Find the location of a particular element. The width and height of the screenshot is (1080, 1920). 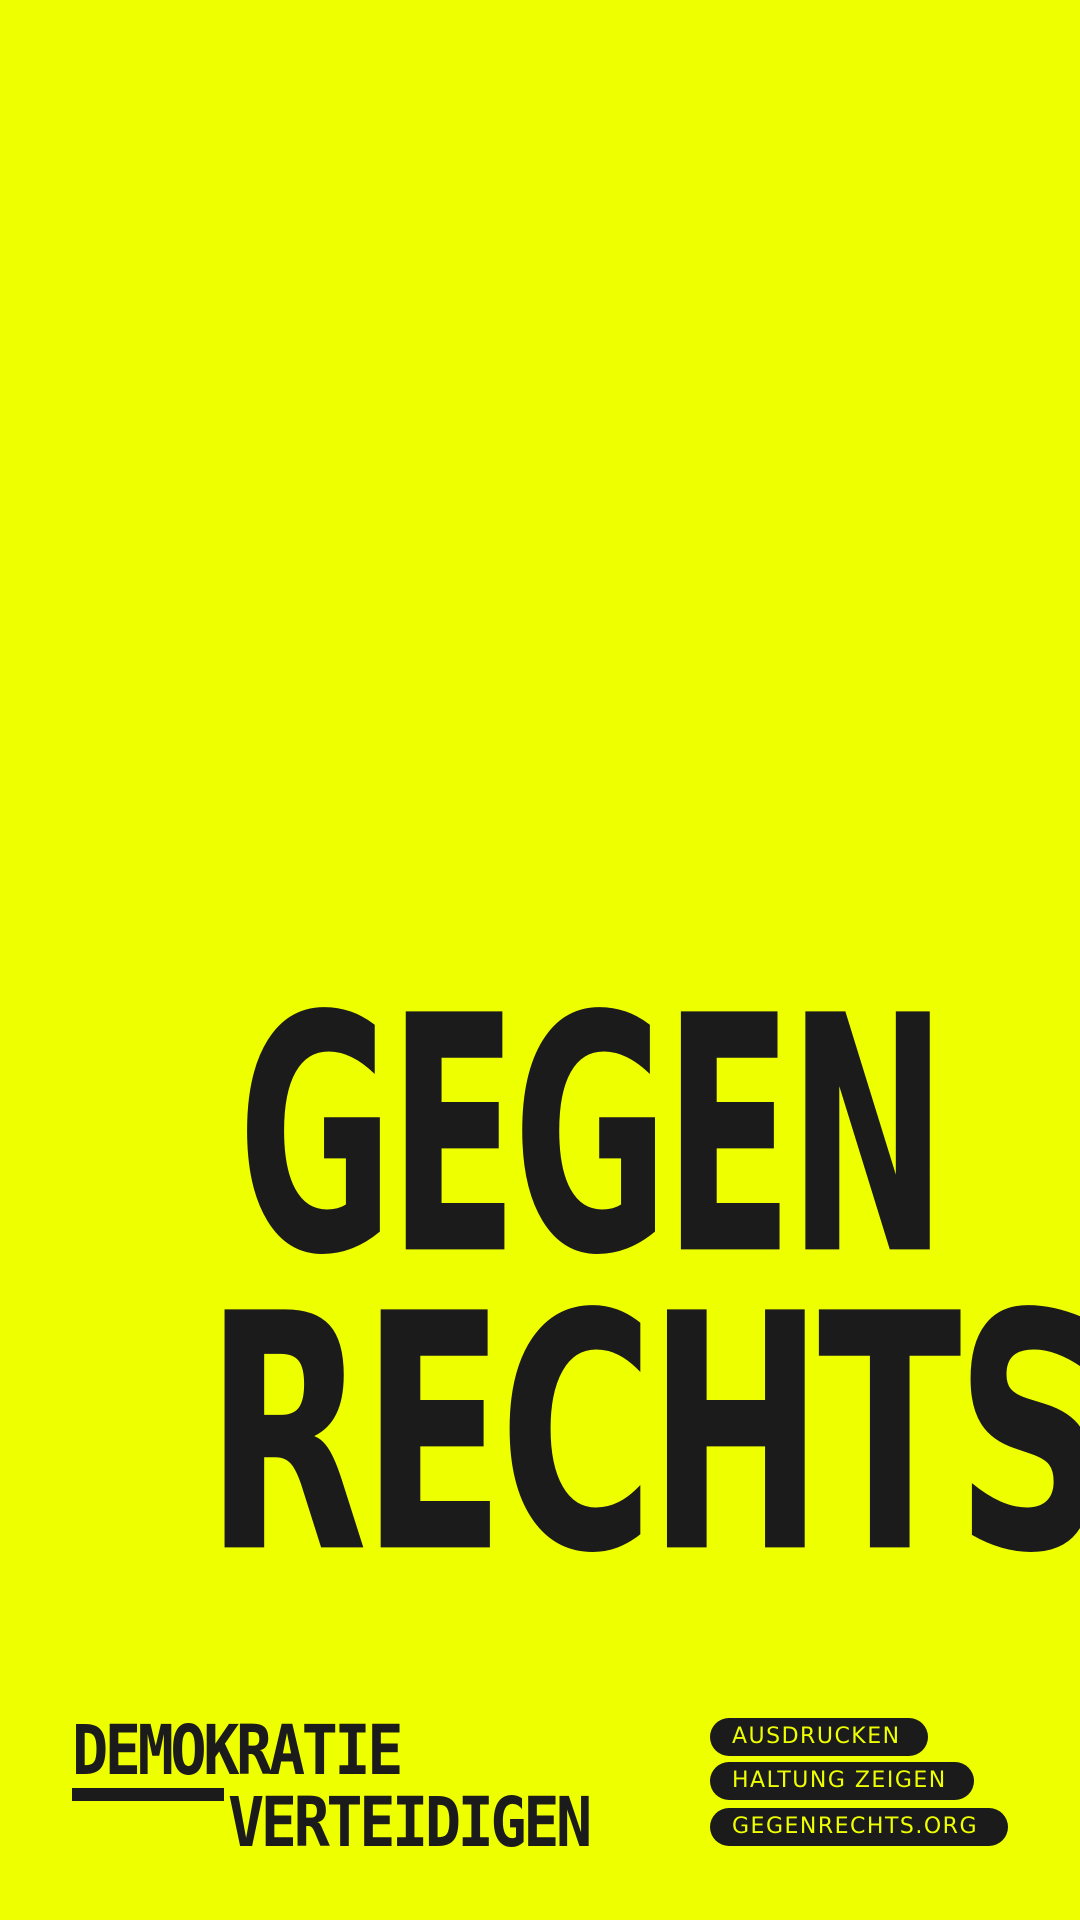

logo-line-1: DEMOKRATIE is located at coordinates (237, 1750).